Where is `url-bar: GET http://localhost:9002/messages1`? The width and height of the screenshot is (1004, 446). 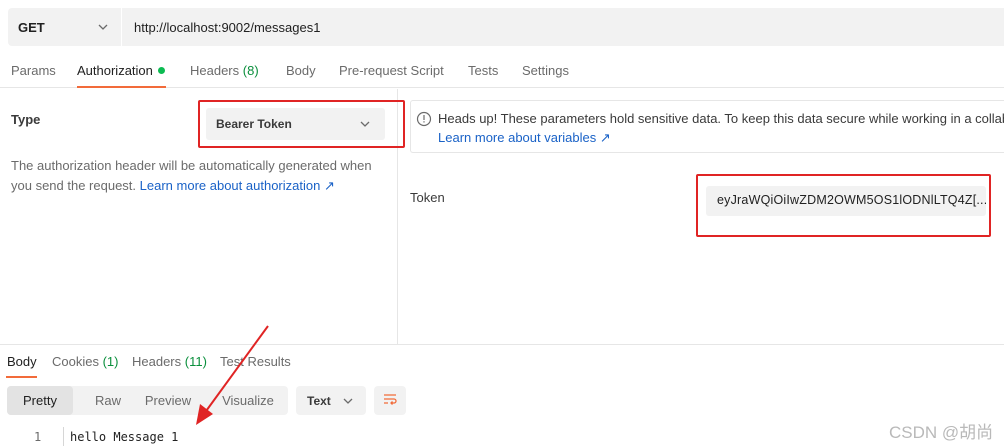
url-bar: GET http://localhost:9002/messages1 is located at coordinates (506, 27).